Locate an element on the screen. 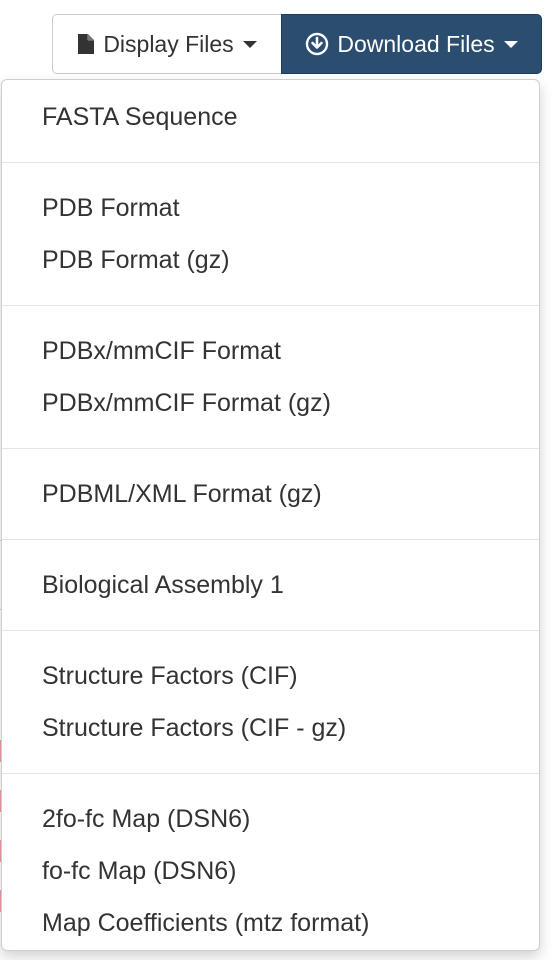  menu-item-pdbml-xml-format-gz: PDBML/XML Format (gz) is located at coordinates (270, 494).